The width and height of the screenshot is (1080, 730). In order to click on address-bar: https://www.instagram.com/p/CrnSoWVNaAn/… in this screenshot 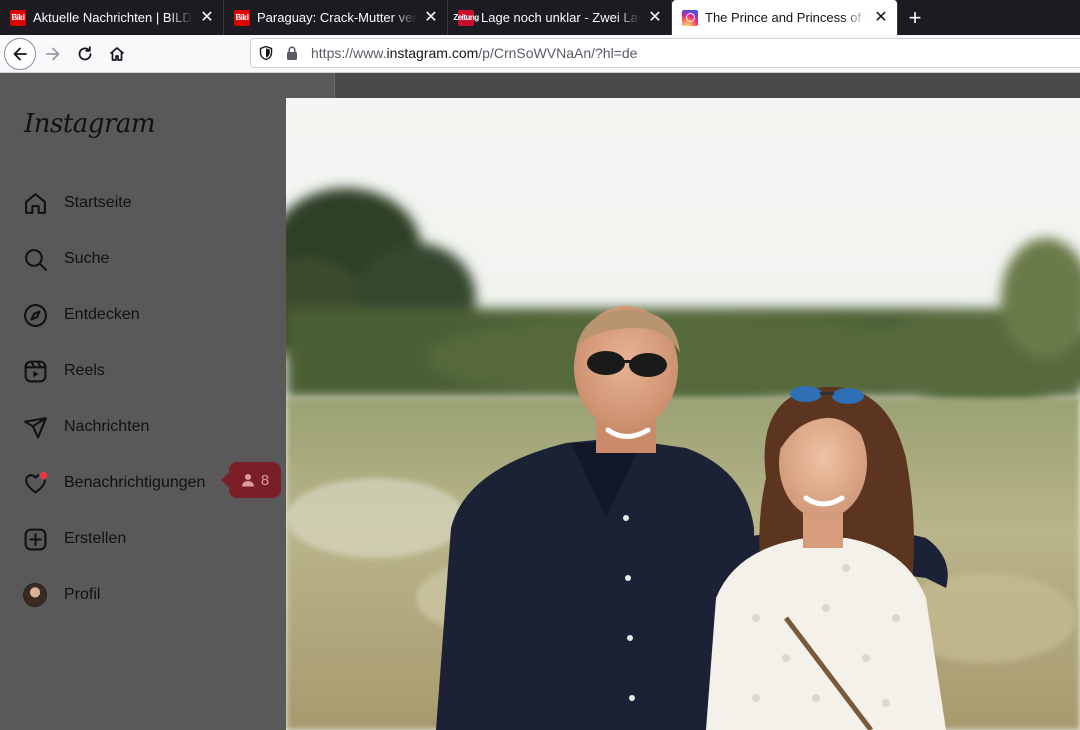, I will do `click(665, 53)`.